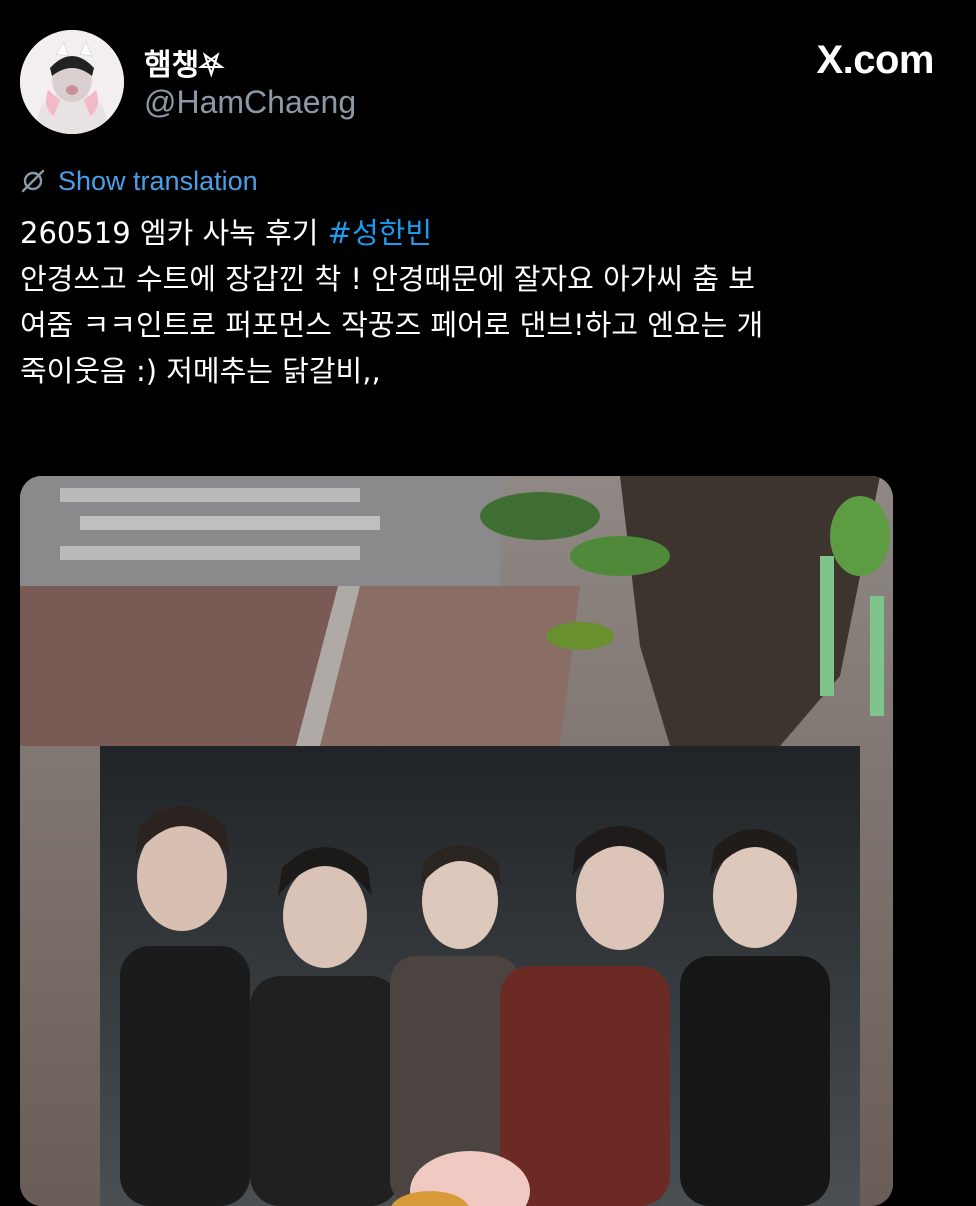  What do you see at coordinates (158, 180) in the screenshot?
I see `show-translation-label: Show translation` at bounding box center [158, 180].